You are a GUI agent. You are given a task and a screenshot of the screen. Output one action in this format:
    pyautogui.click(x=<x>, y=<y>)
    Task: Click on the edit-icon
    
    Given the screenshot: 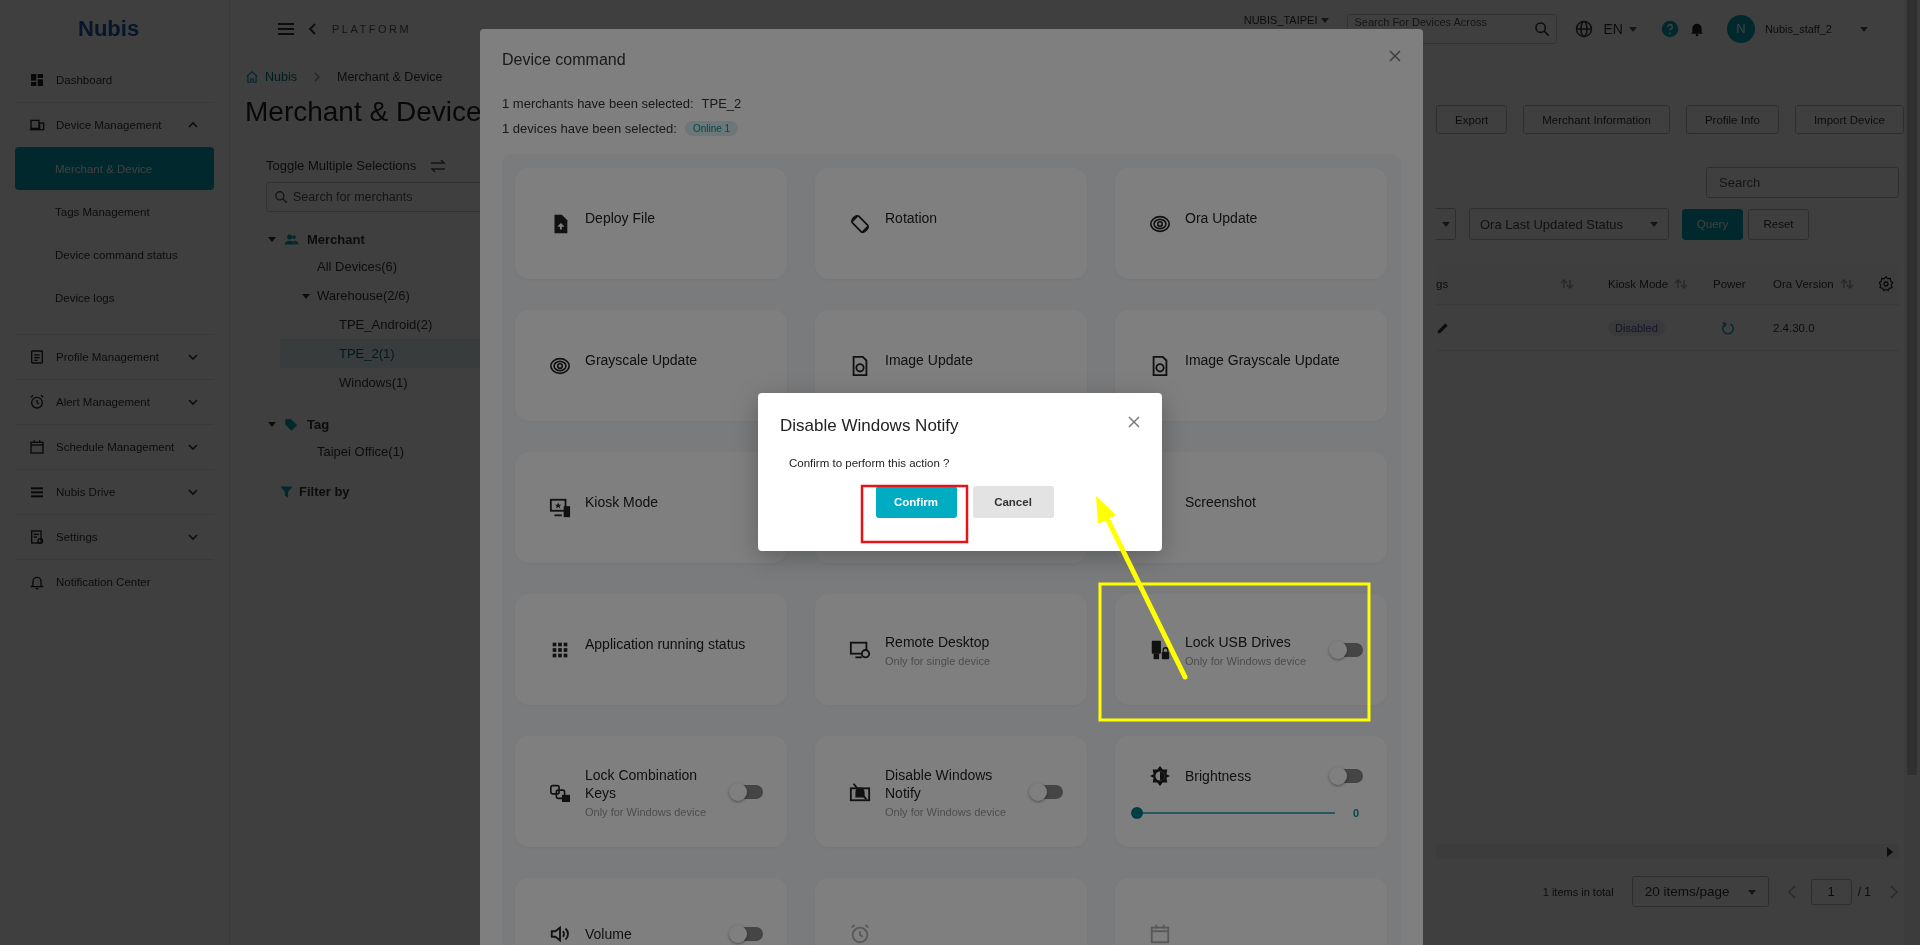 What is the action you would take?
    pyautogui.click(x=1443, y=327)
    